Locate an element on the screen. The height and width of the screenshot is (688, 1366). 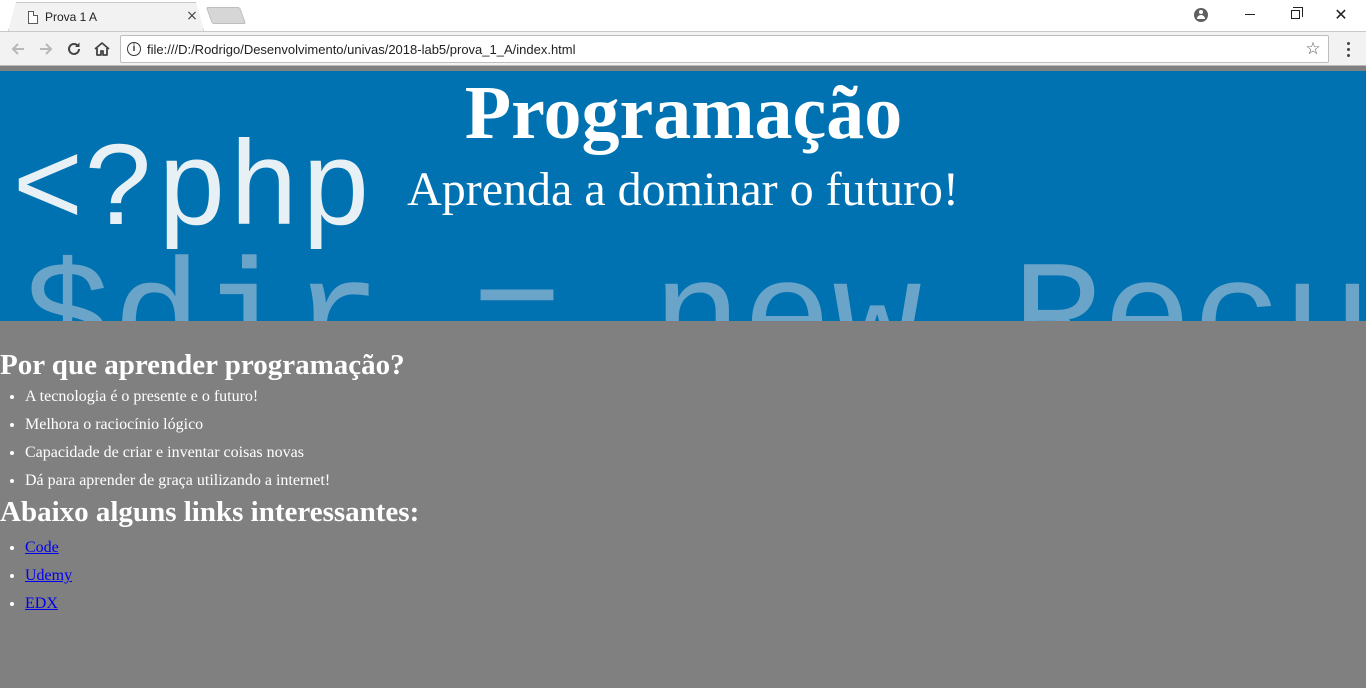
reload-button is located at coordinates (74, 49).